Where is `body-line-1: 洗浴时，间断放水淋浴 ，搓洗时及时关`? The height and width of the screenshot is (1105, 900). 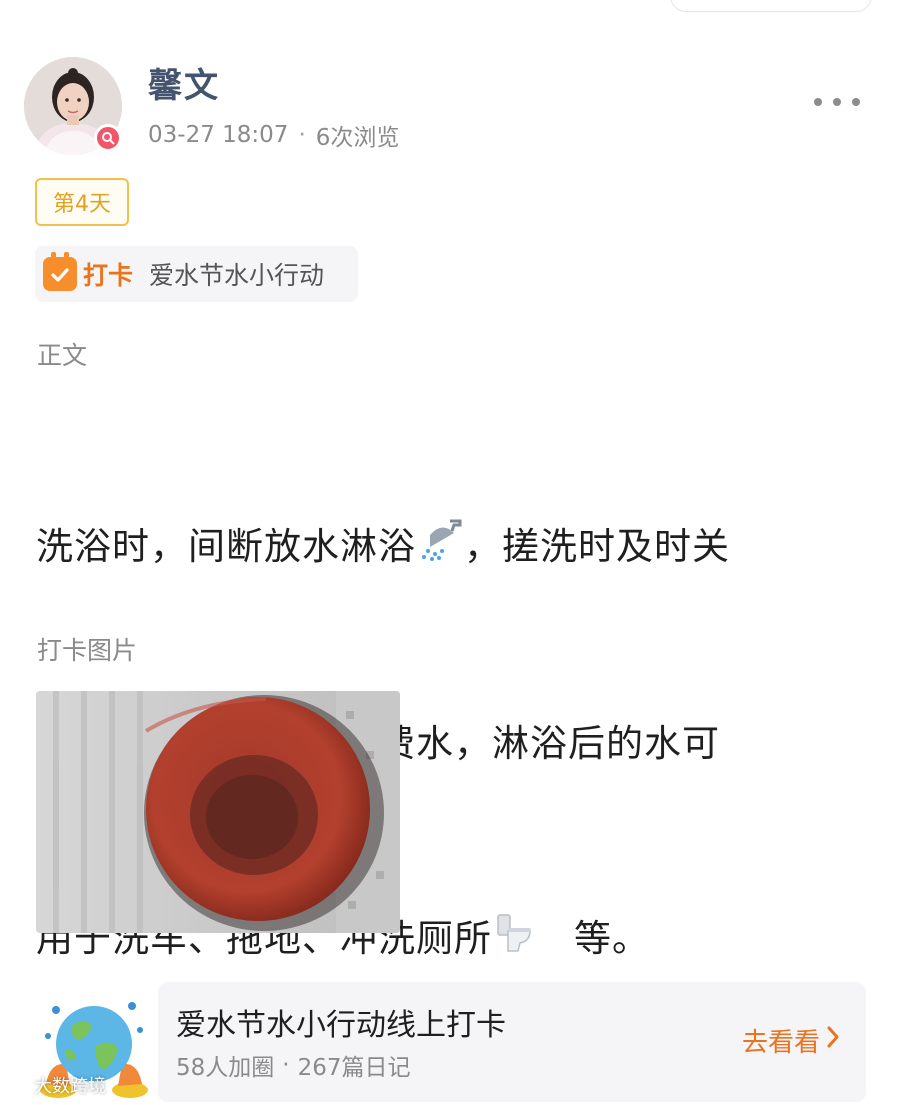
body-line-1: 洗浴时，间断放水淋浴 ，搓洗时及时关 is located at coordinates (426, 547).